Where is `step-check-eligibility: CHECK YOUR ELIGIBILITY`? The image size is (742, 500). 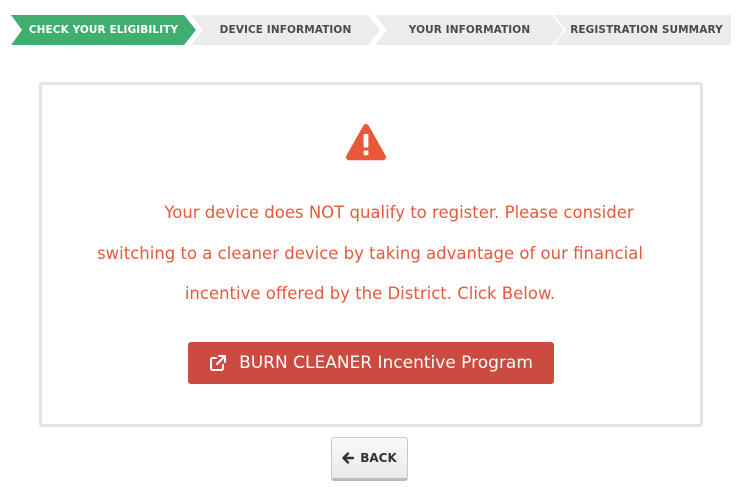
step-check-eligibility: CHECK YOUR ELIGIBILITY is located at coordinates (103, 30).